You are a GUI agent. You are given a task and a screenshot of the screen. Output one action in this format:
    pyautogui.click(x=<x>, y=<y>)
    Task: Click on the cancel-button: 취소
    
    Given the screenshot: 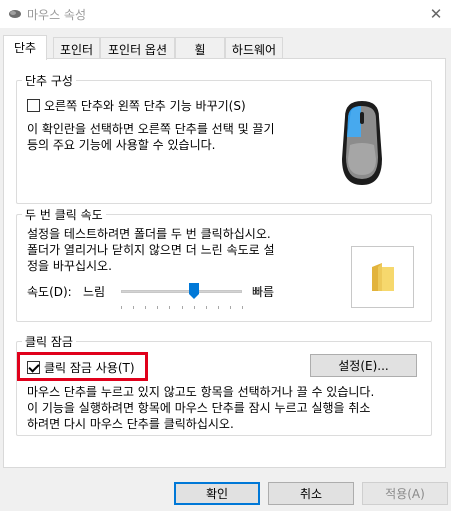 What is the action you would take?
    pyautogui.click(x=311, y=493)
    